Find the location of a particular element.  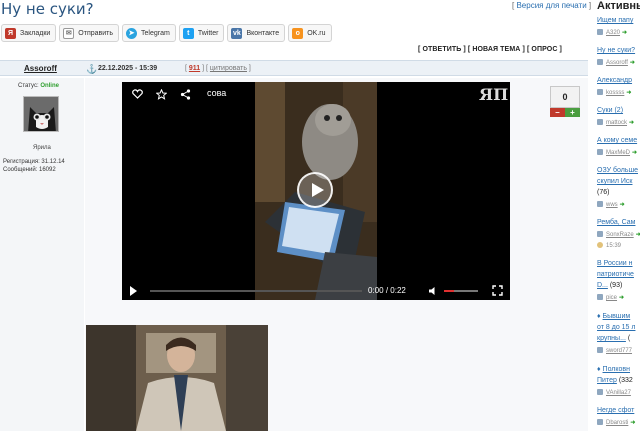

active-topic: Негде сфот is located at coordinates (618, 411).